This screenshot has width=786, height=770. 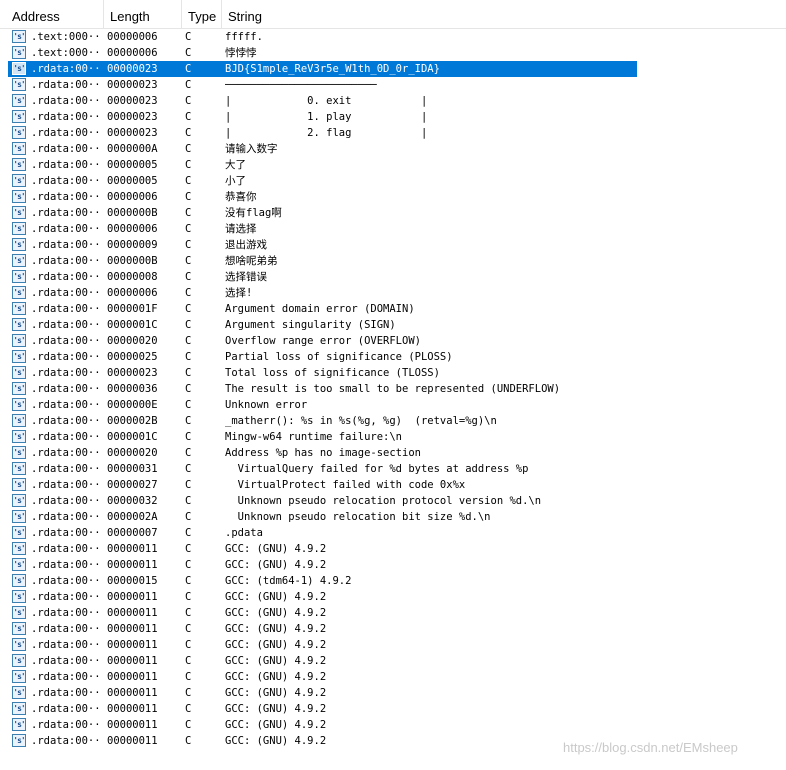 I want to click on cell-string: VirtualProtect failed with code 0x%x, so click(x=345, y=485).